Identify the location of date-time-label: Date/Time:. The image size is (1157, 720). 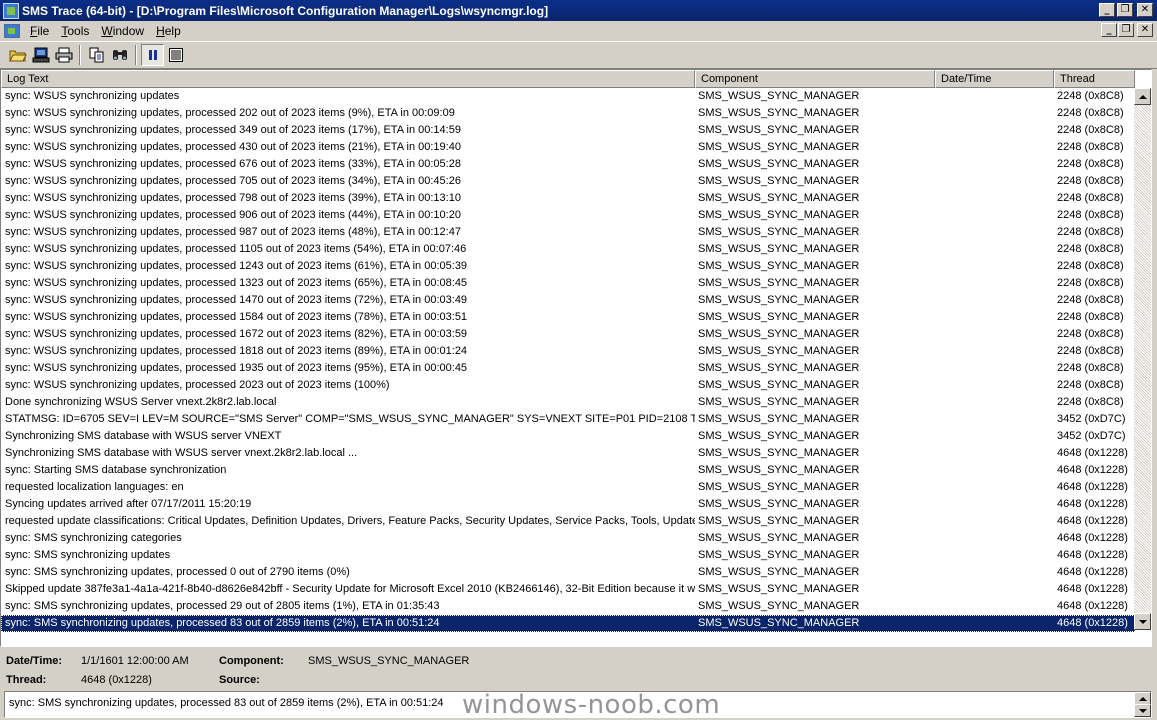
(34, 661).